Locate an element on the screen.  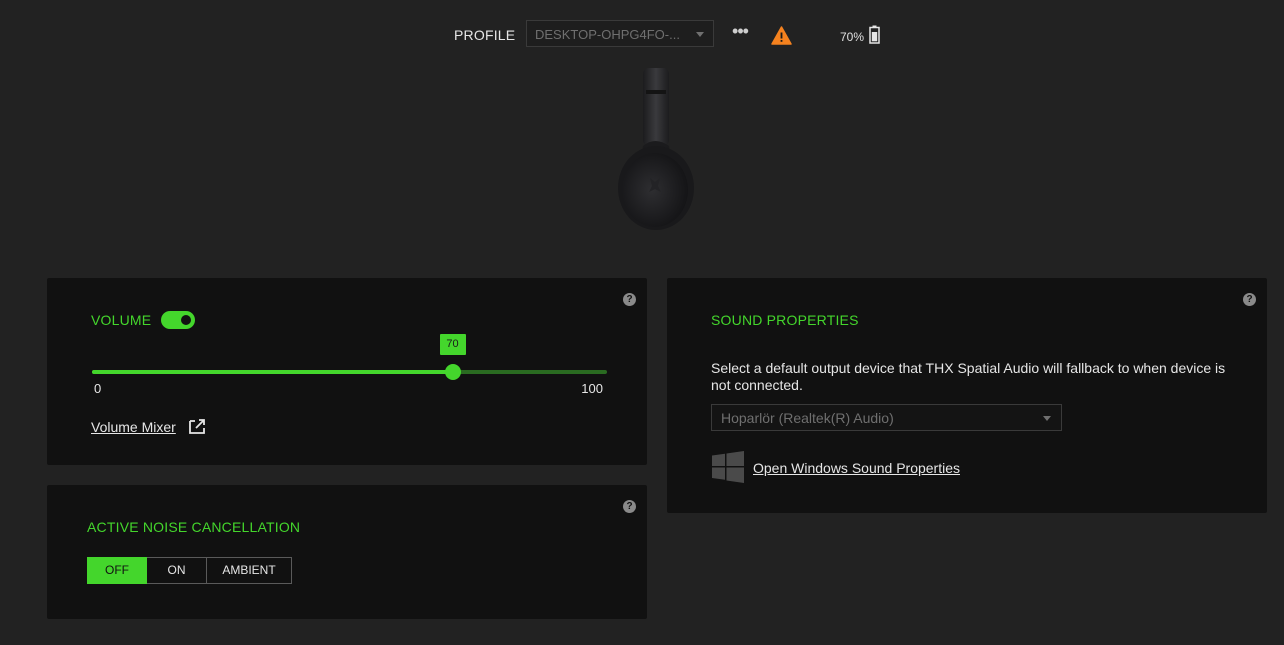
anc-title: ACTIVE NOISE CANCELLATION is located at coordinates (194, 527).